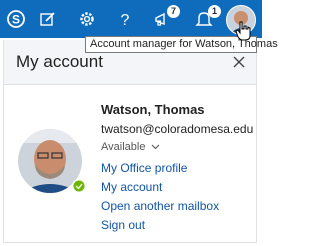  What do you see at coordinates (153, 109) in the screenshot?
I see `account-name: Watson, Thomas` at bounding box center [153, 109].